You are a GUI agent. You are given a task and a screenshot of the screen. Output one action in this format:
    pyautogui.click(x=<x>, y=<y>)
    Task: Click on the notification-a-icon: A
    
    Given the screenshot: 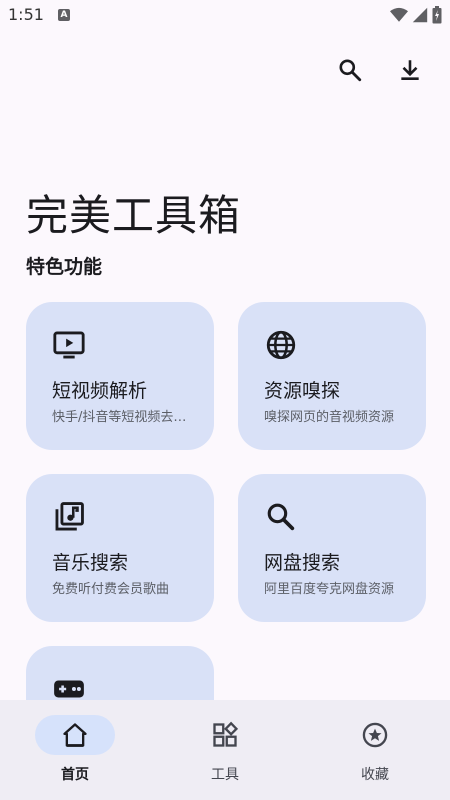 What is the action you would take?
    pyautogui.click(x=64, y=15)
    